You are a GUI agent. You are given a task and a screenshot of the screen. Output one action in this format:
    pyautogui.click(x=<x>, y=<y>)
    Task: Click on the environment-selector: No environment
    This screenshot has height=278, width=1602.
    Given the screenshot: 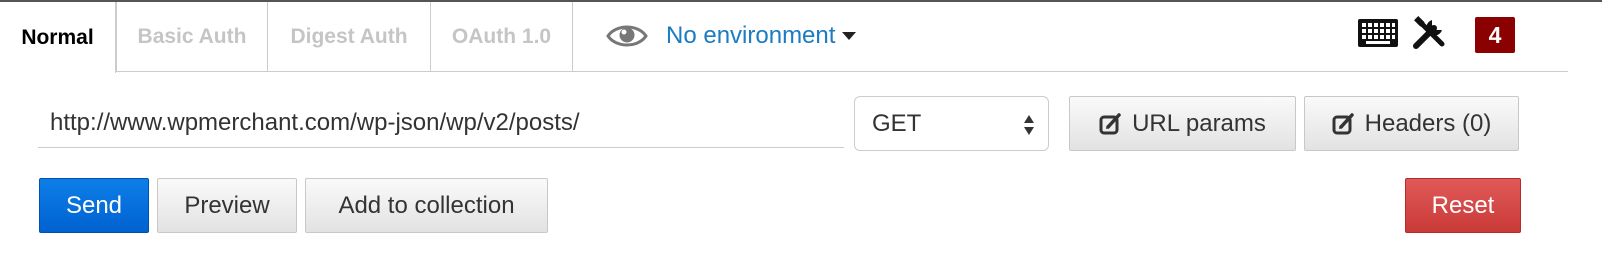 What is the action you would take?
    pyautogui.click(x=731, y=36)
    